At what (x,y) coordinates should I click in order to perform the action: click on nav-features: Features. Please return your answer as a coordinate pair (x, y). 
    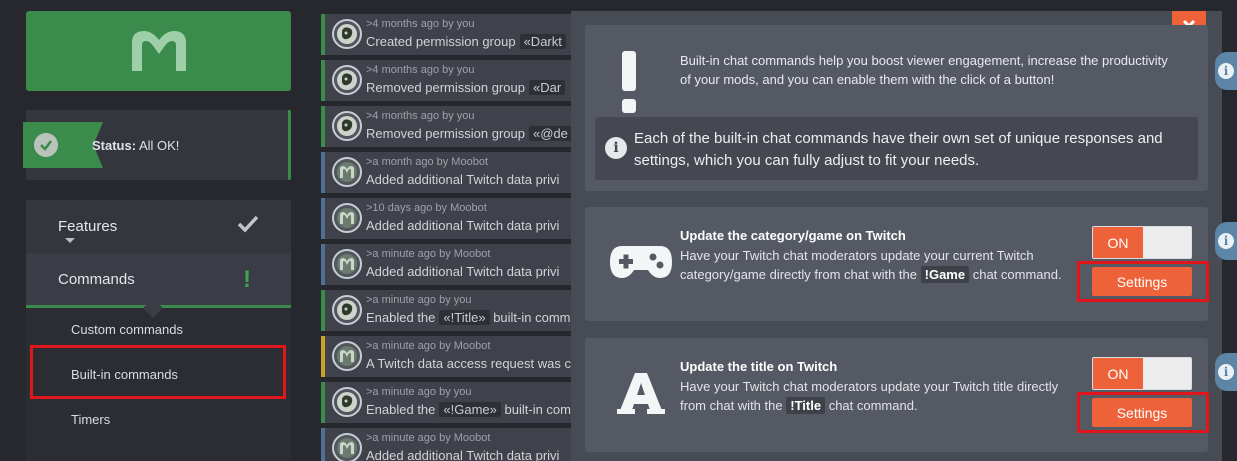
    Looking at the image, I should click on (158, 226).